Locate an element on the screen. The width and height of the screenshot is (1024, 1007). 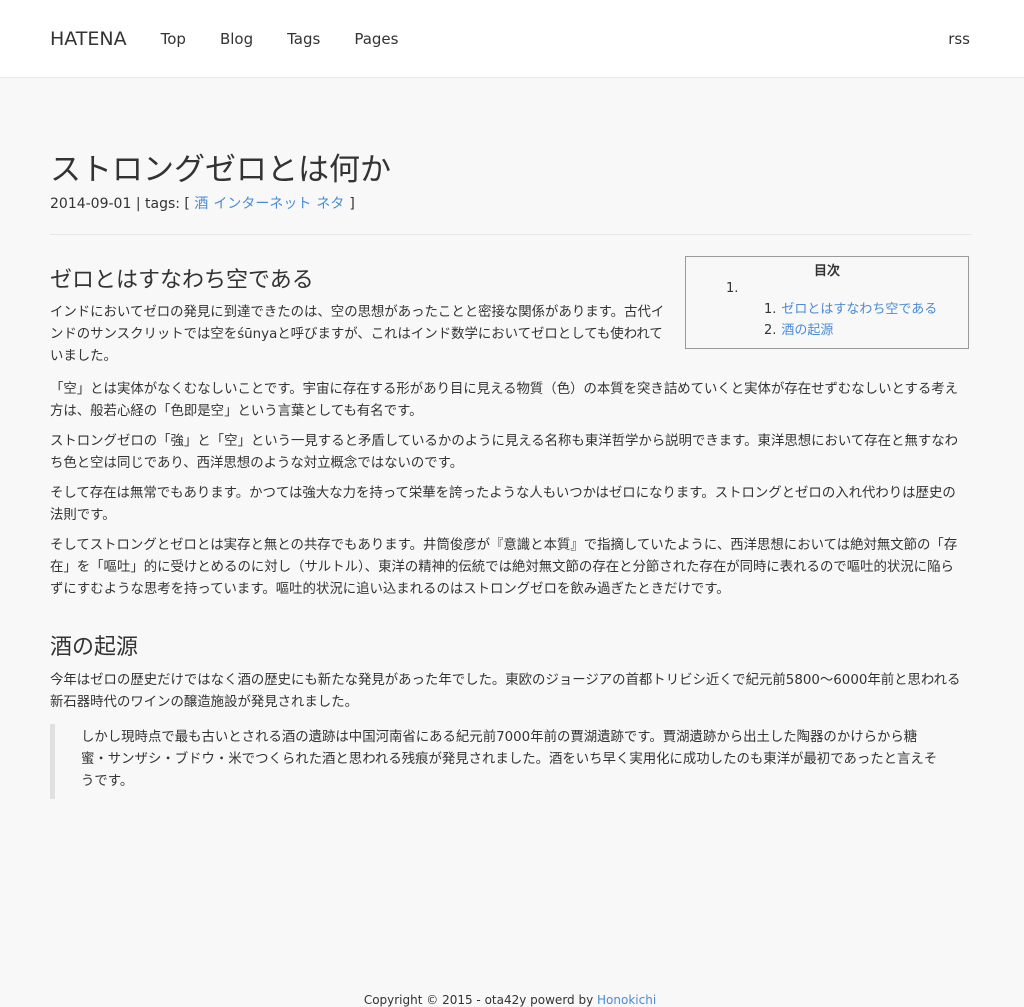
post-meta: 2014-09-01 | tags: [ 酒インターネット ネタ] is located at coordinates (202, 203).